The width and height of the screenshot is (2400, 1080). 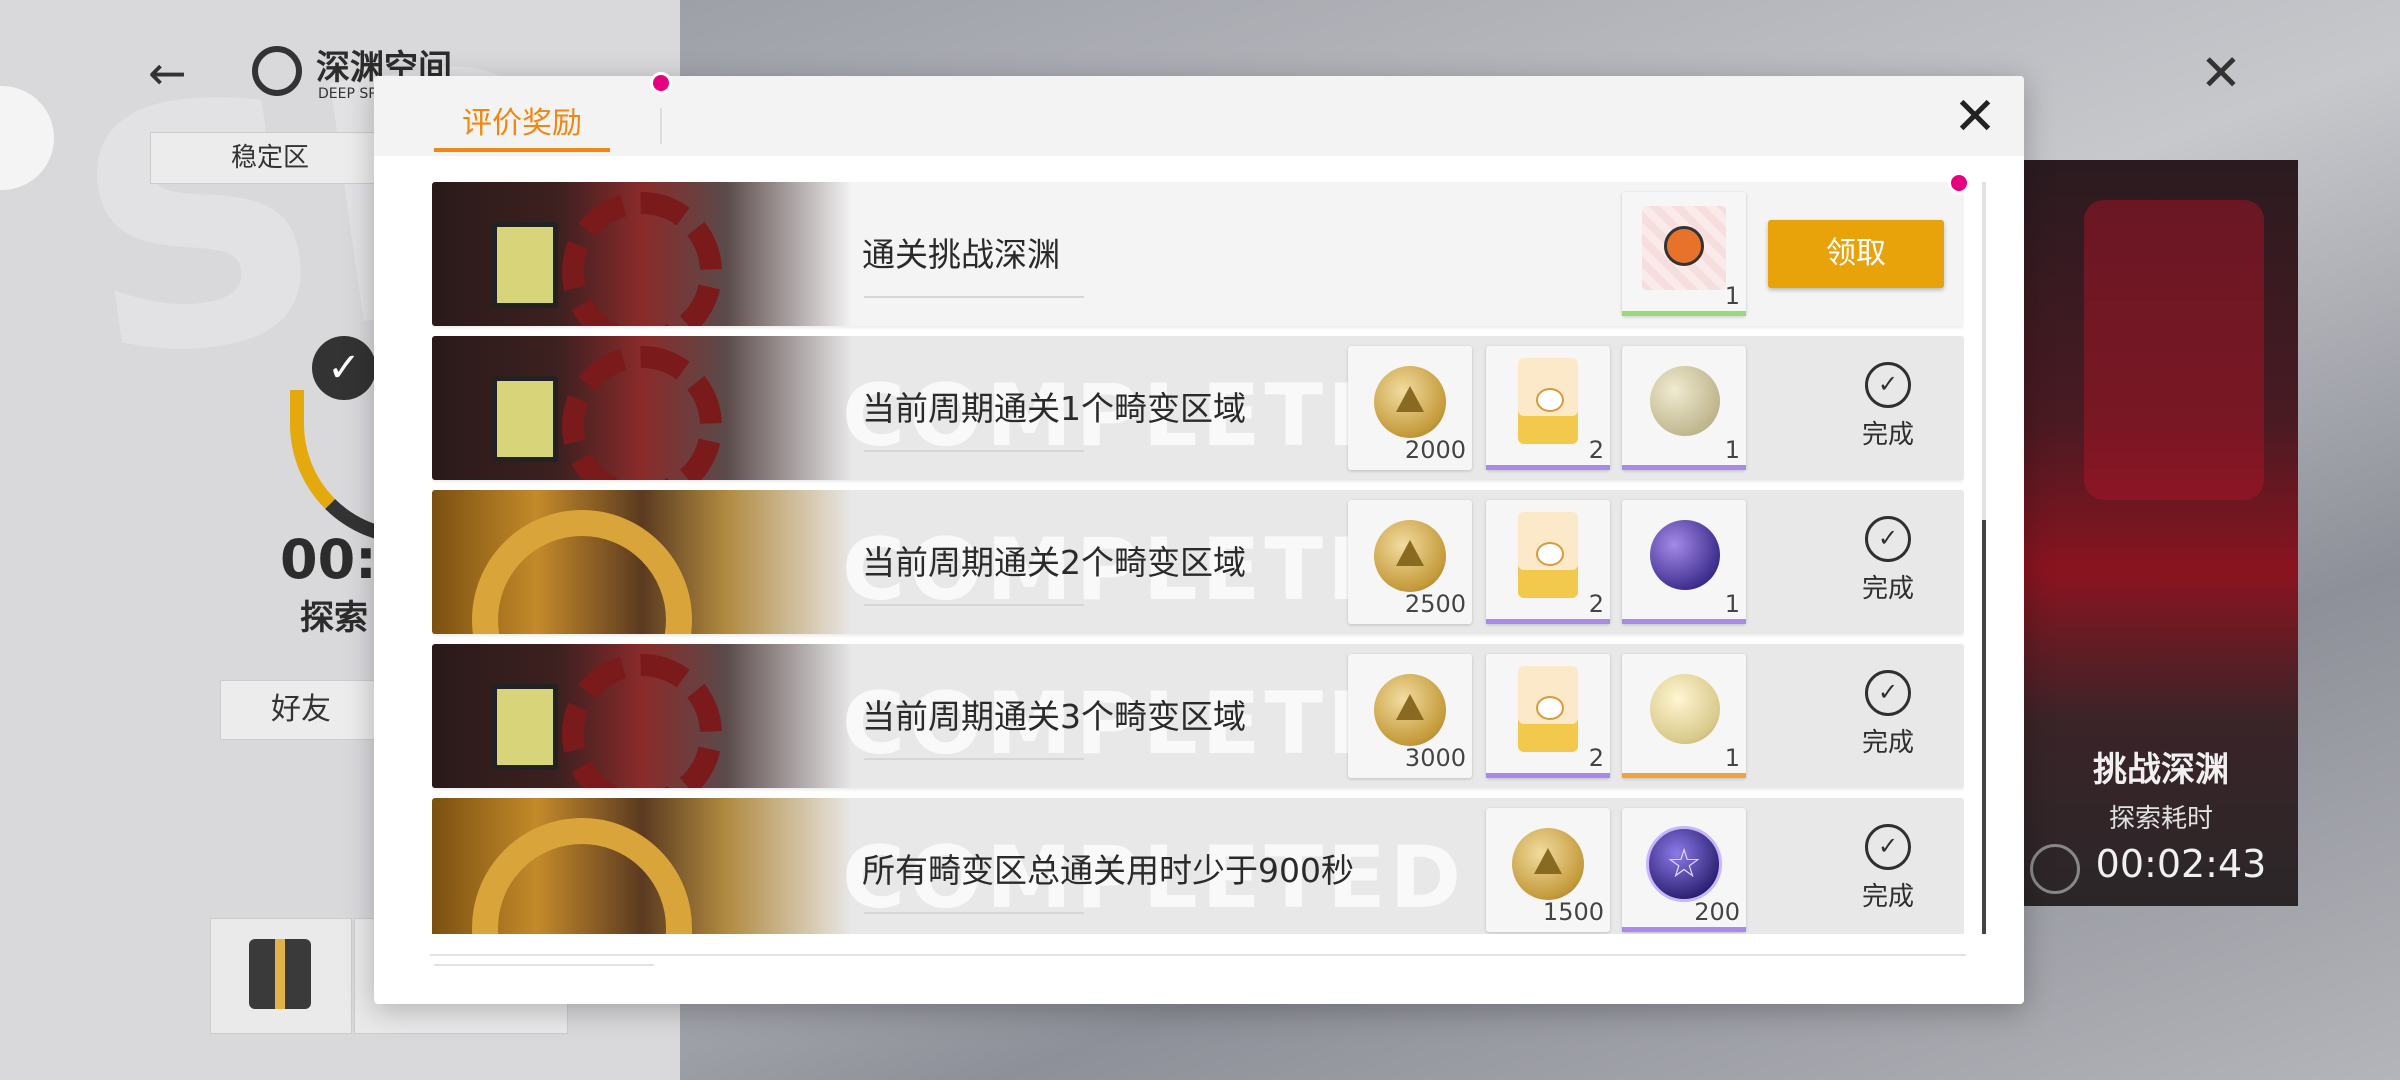 What do you see at coordinates (277, 71) in the screenshot?
I see `deep-space-logo-icon` at bounding box center [277, 71].